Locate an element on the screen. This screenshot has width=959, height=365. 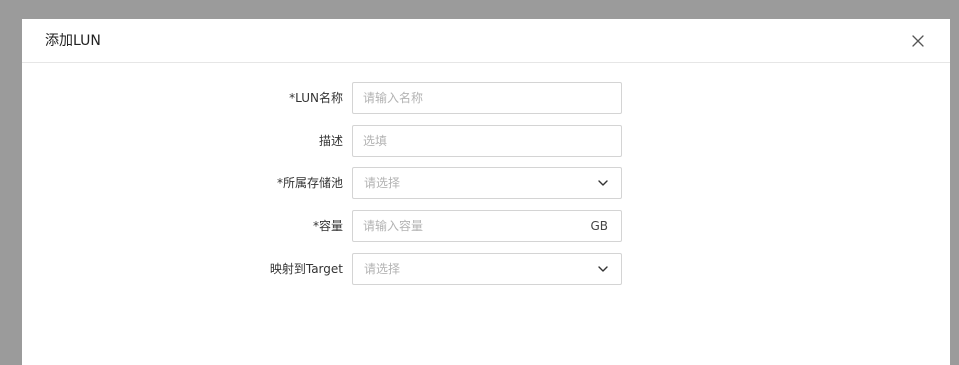
form-row-capacity: *容量 GB is located at coordinates (486, 226).